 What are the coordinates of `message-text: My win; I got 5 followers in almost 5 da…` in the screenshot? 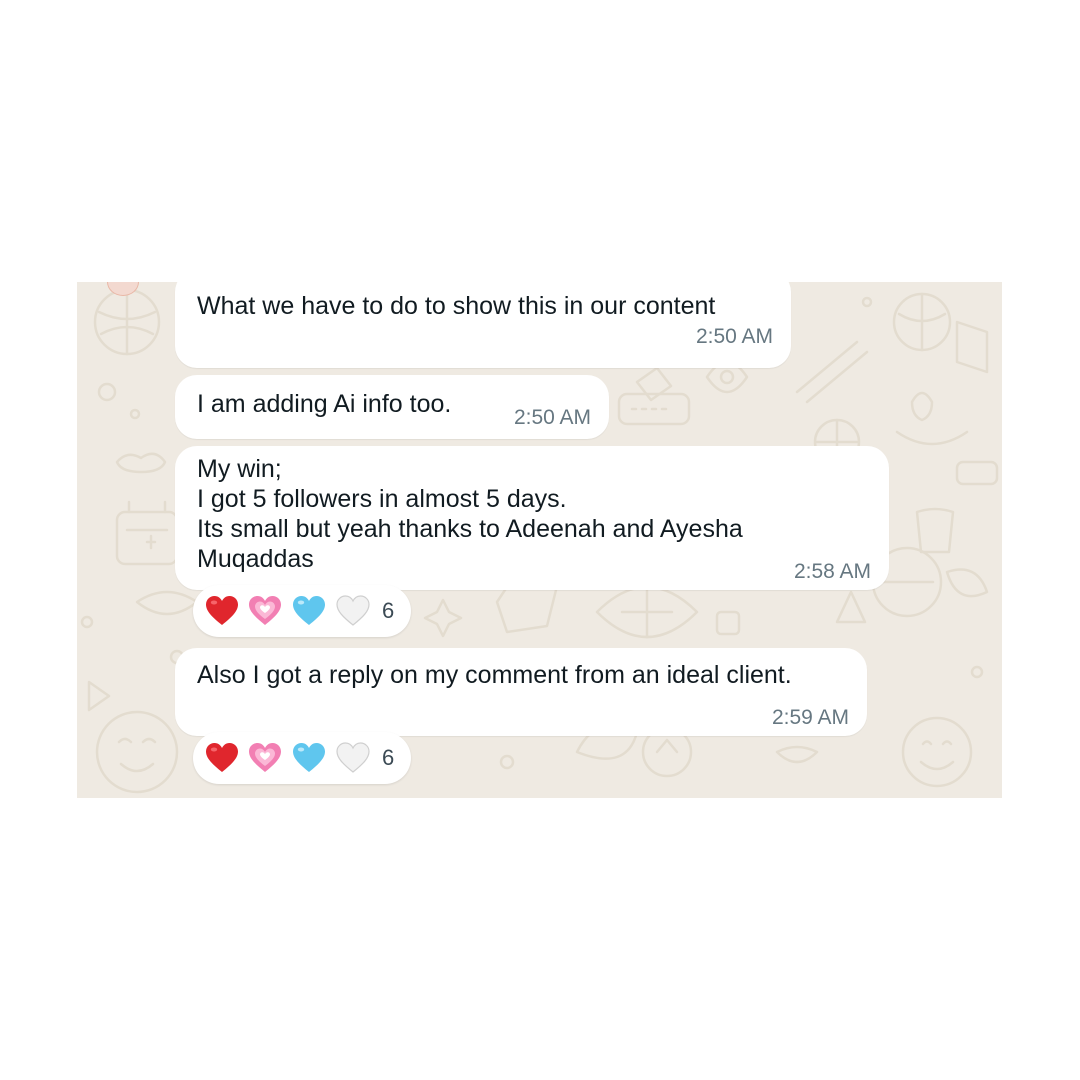 It's located at (470, 514).